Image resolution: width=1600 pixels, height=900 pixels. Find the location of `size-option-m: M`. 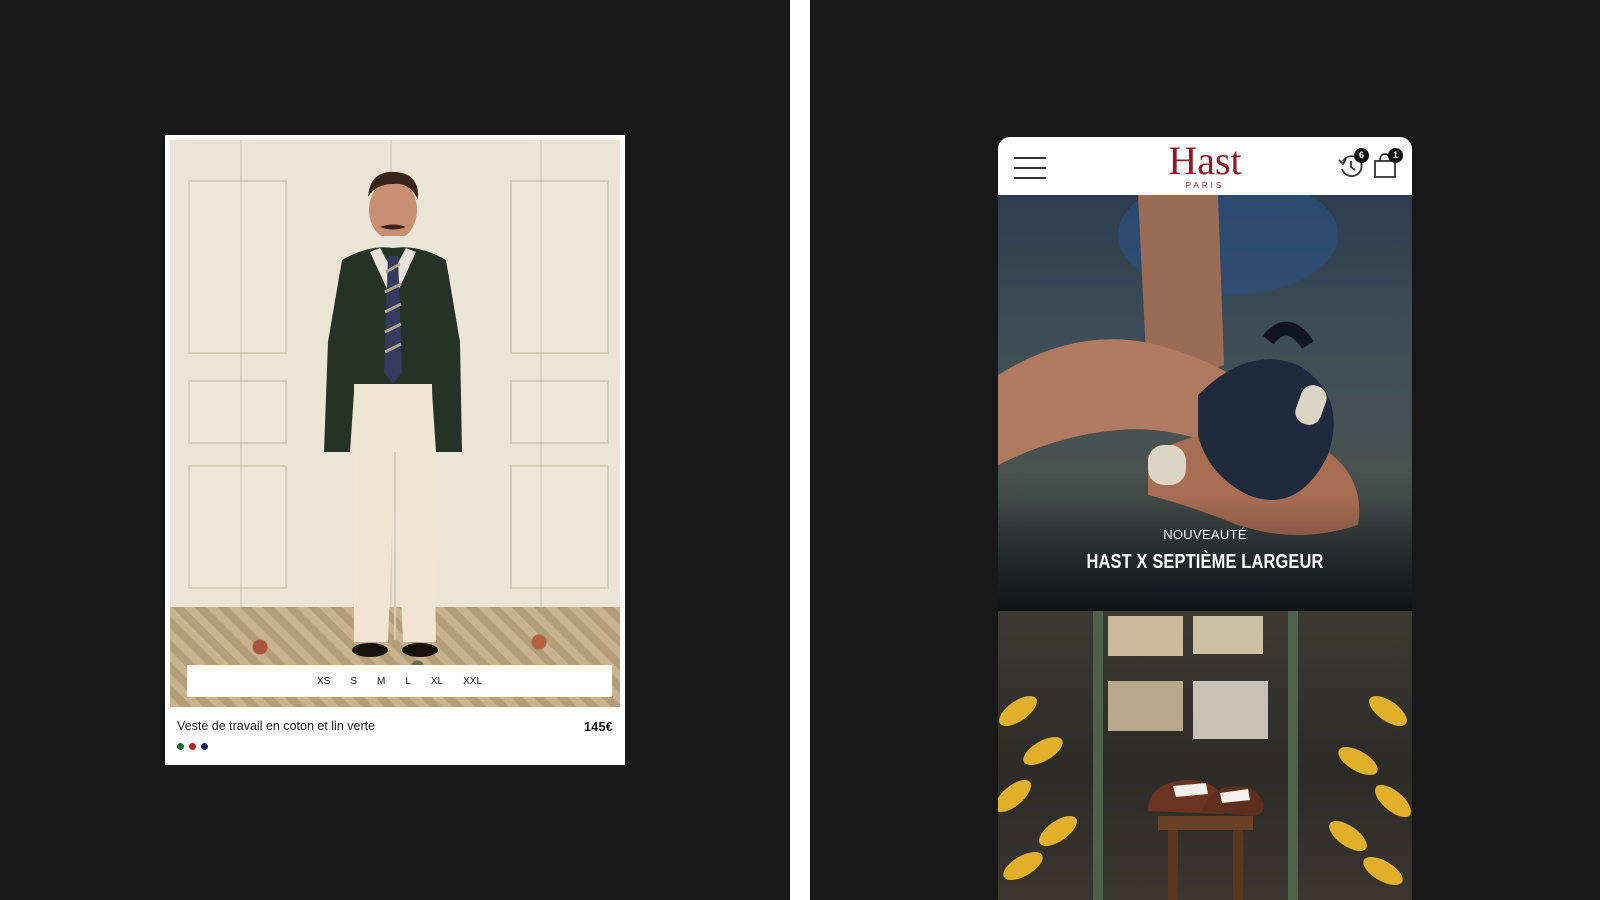

size-option-m: M is located at coordinates (381, 681).